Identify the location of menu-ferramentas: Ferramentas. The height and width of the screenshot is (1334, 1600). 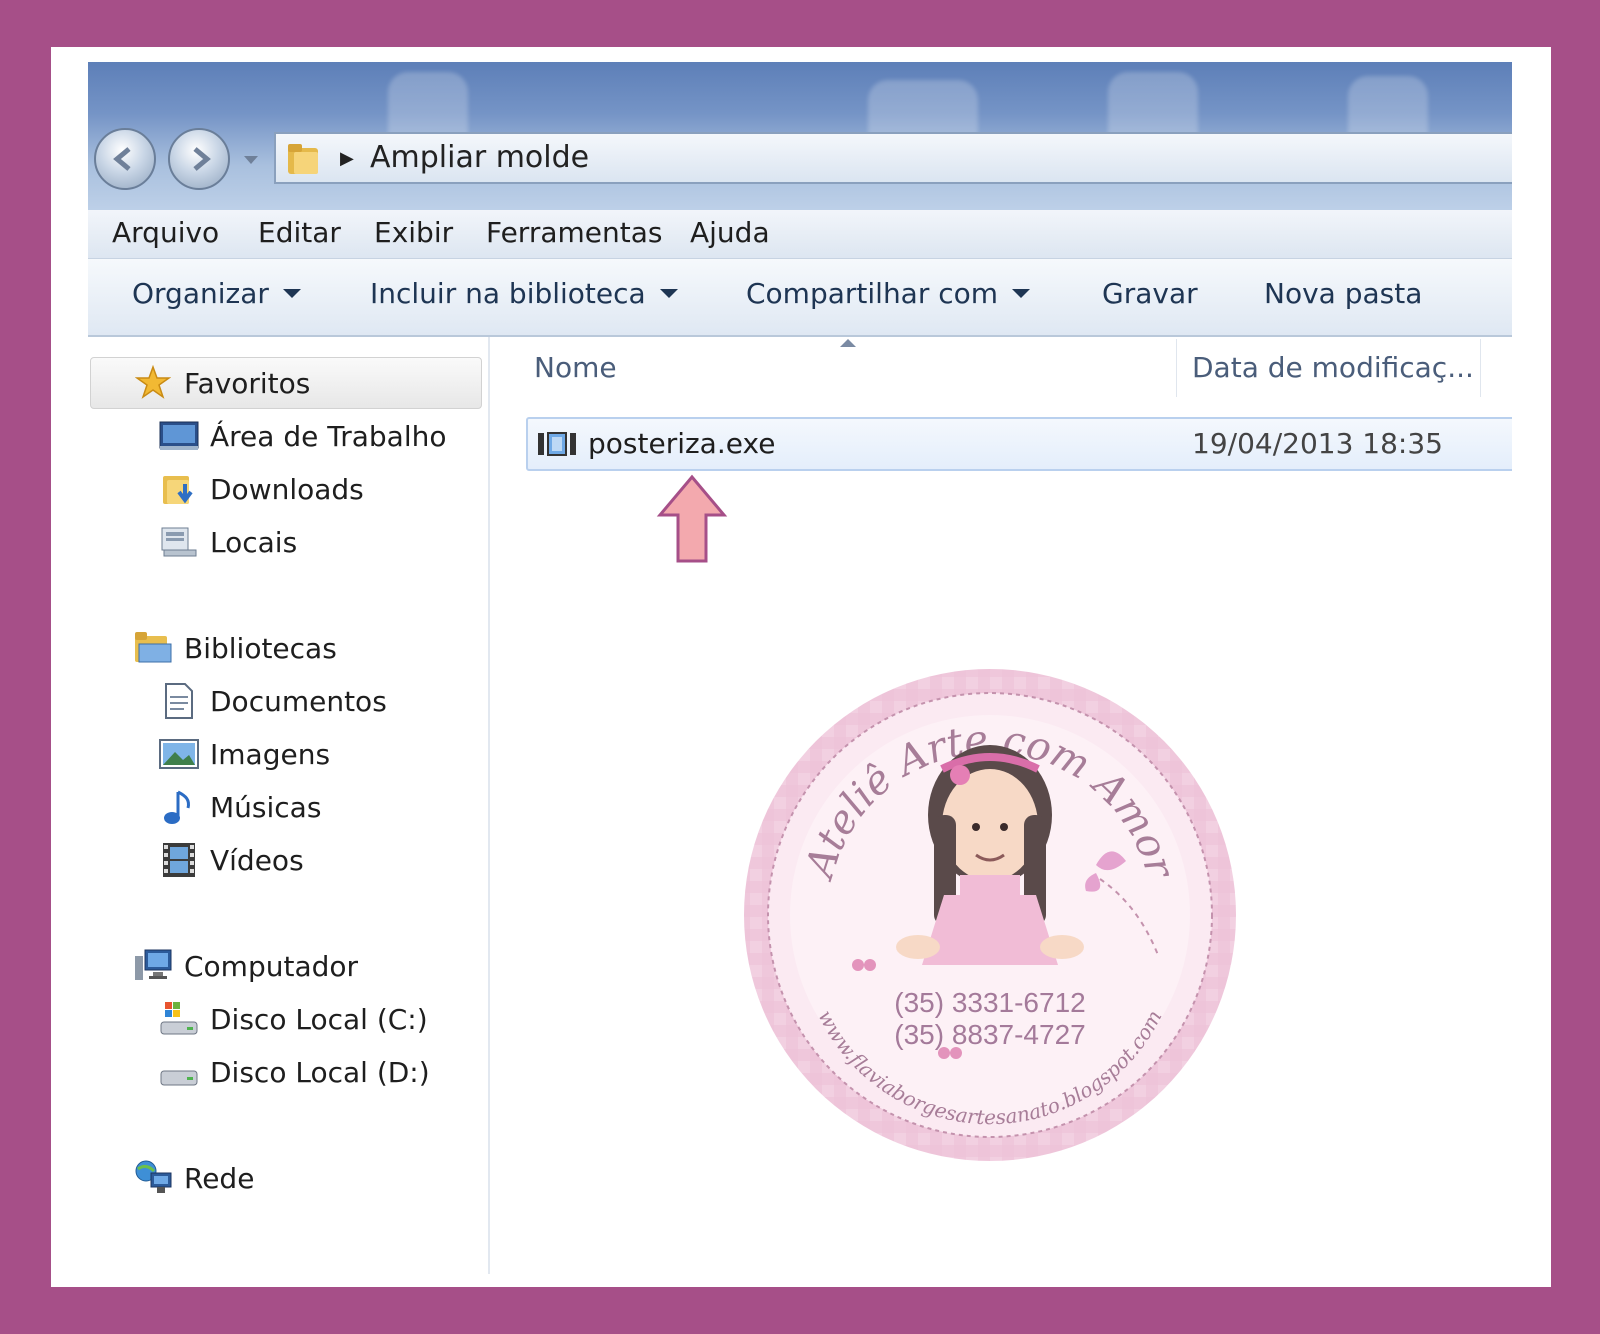
(574, 232).